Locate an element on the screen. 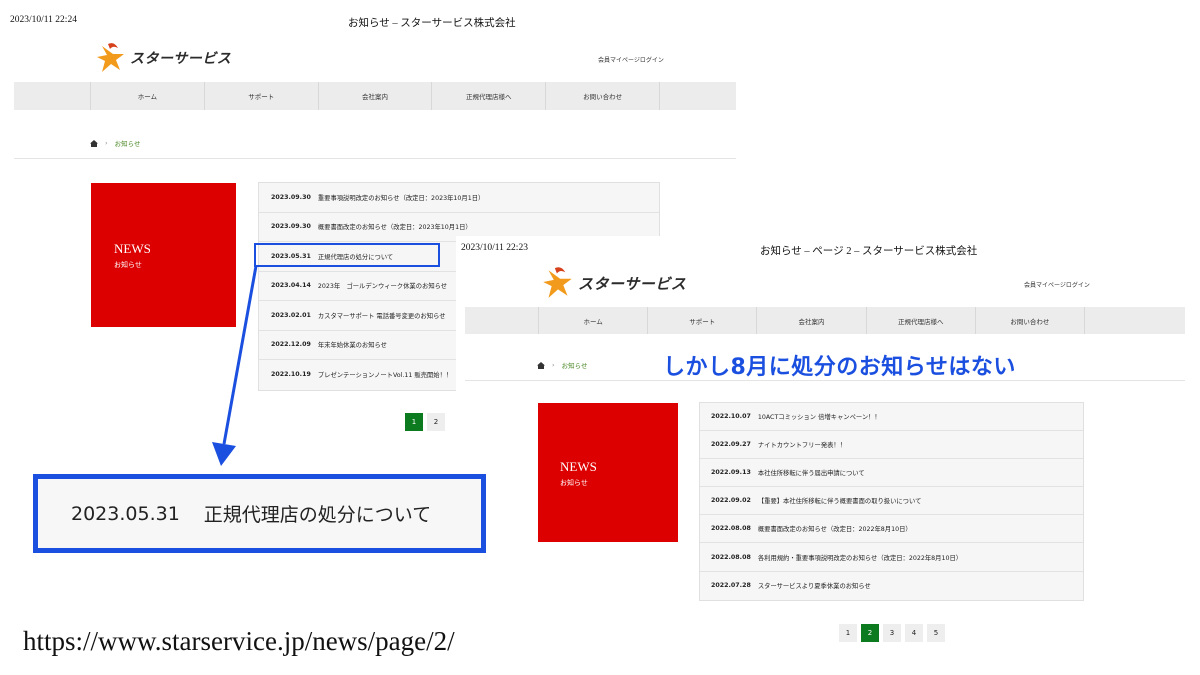  left-site-logo: スターサービス is located at coordinates (162, 58).